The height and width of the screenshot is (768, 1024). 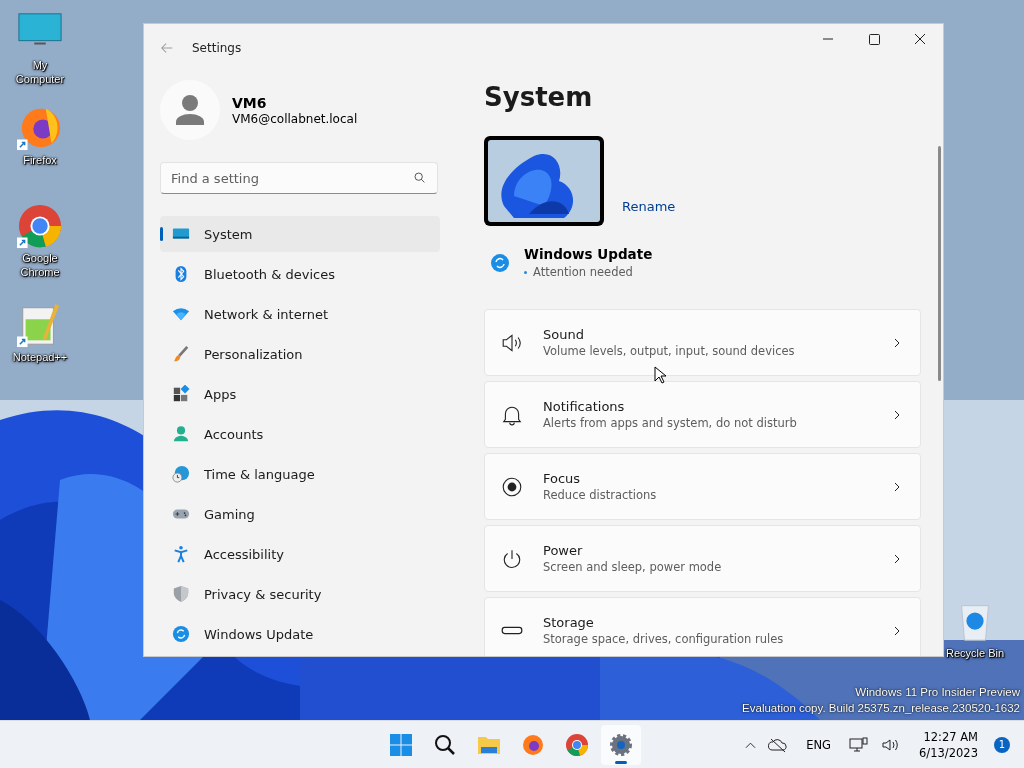 I want to click on settings-icon, so click(x=621, y=744).